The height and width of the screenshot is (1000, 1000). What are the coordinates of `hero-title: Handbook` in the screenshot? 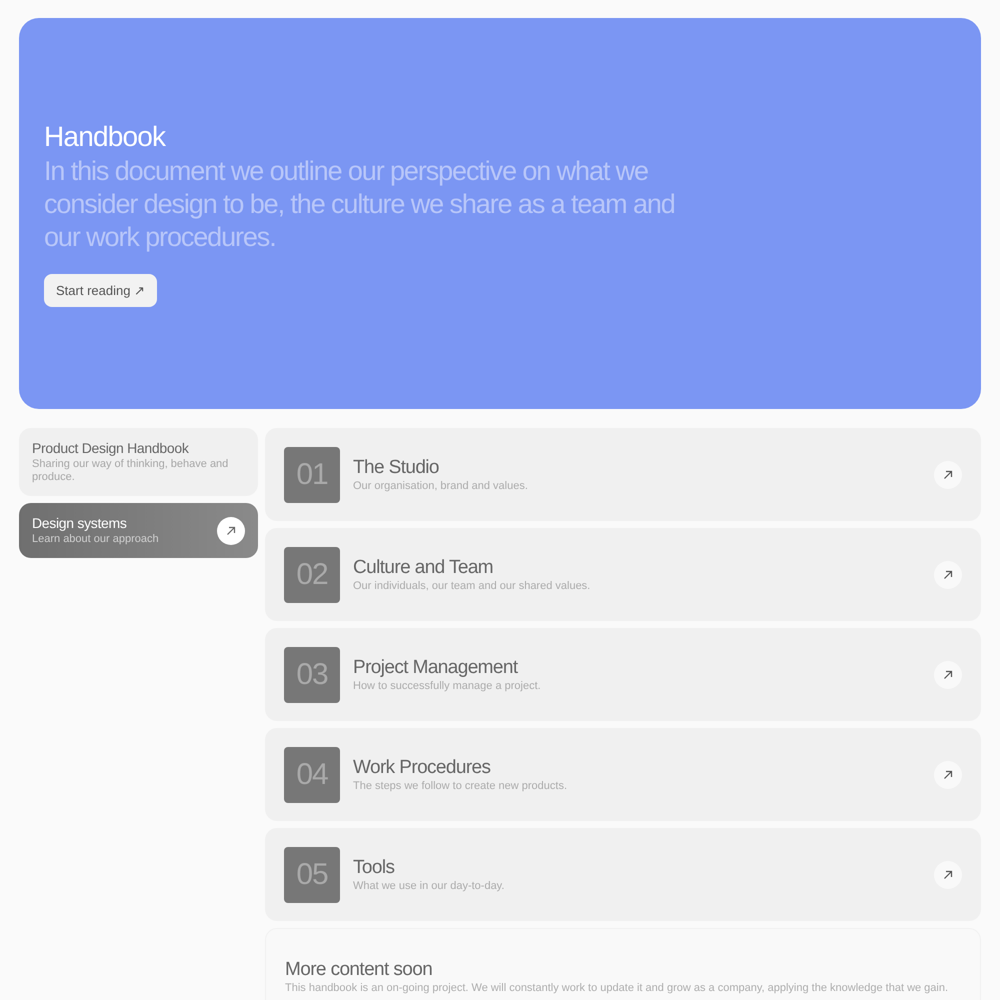 It's located at (105, 136).